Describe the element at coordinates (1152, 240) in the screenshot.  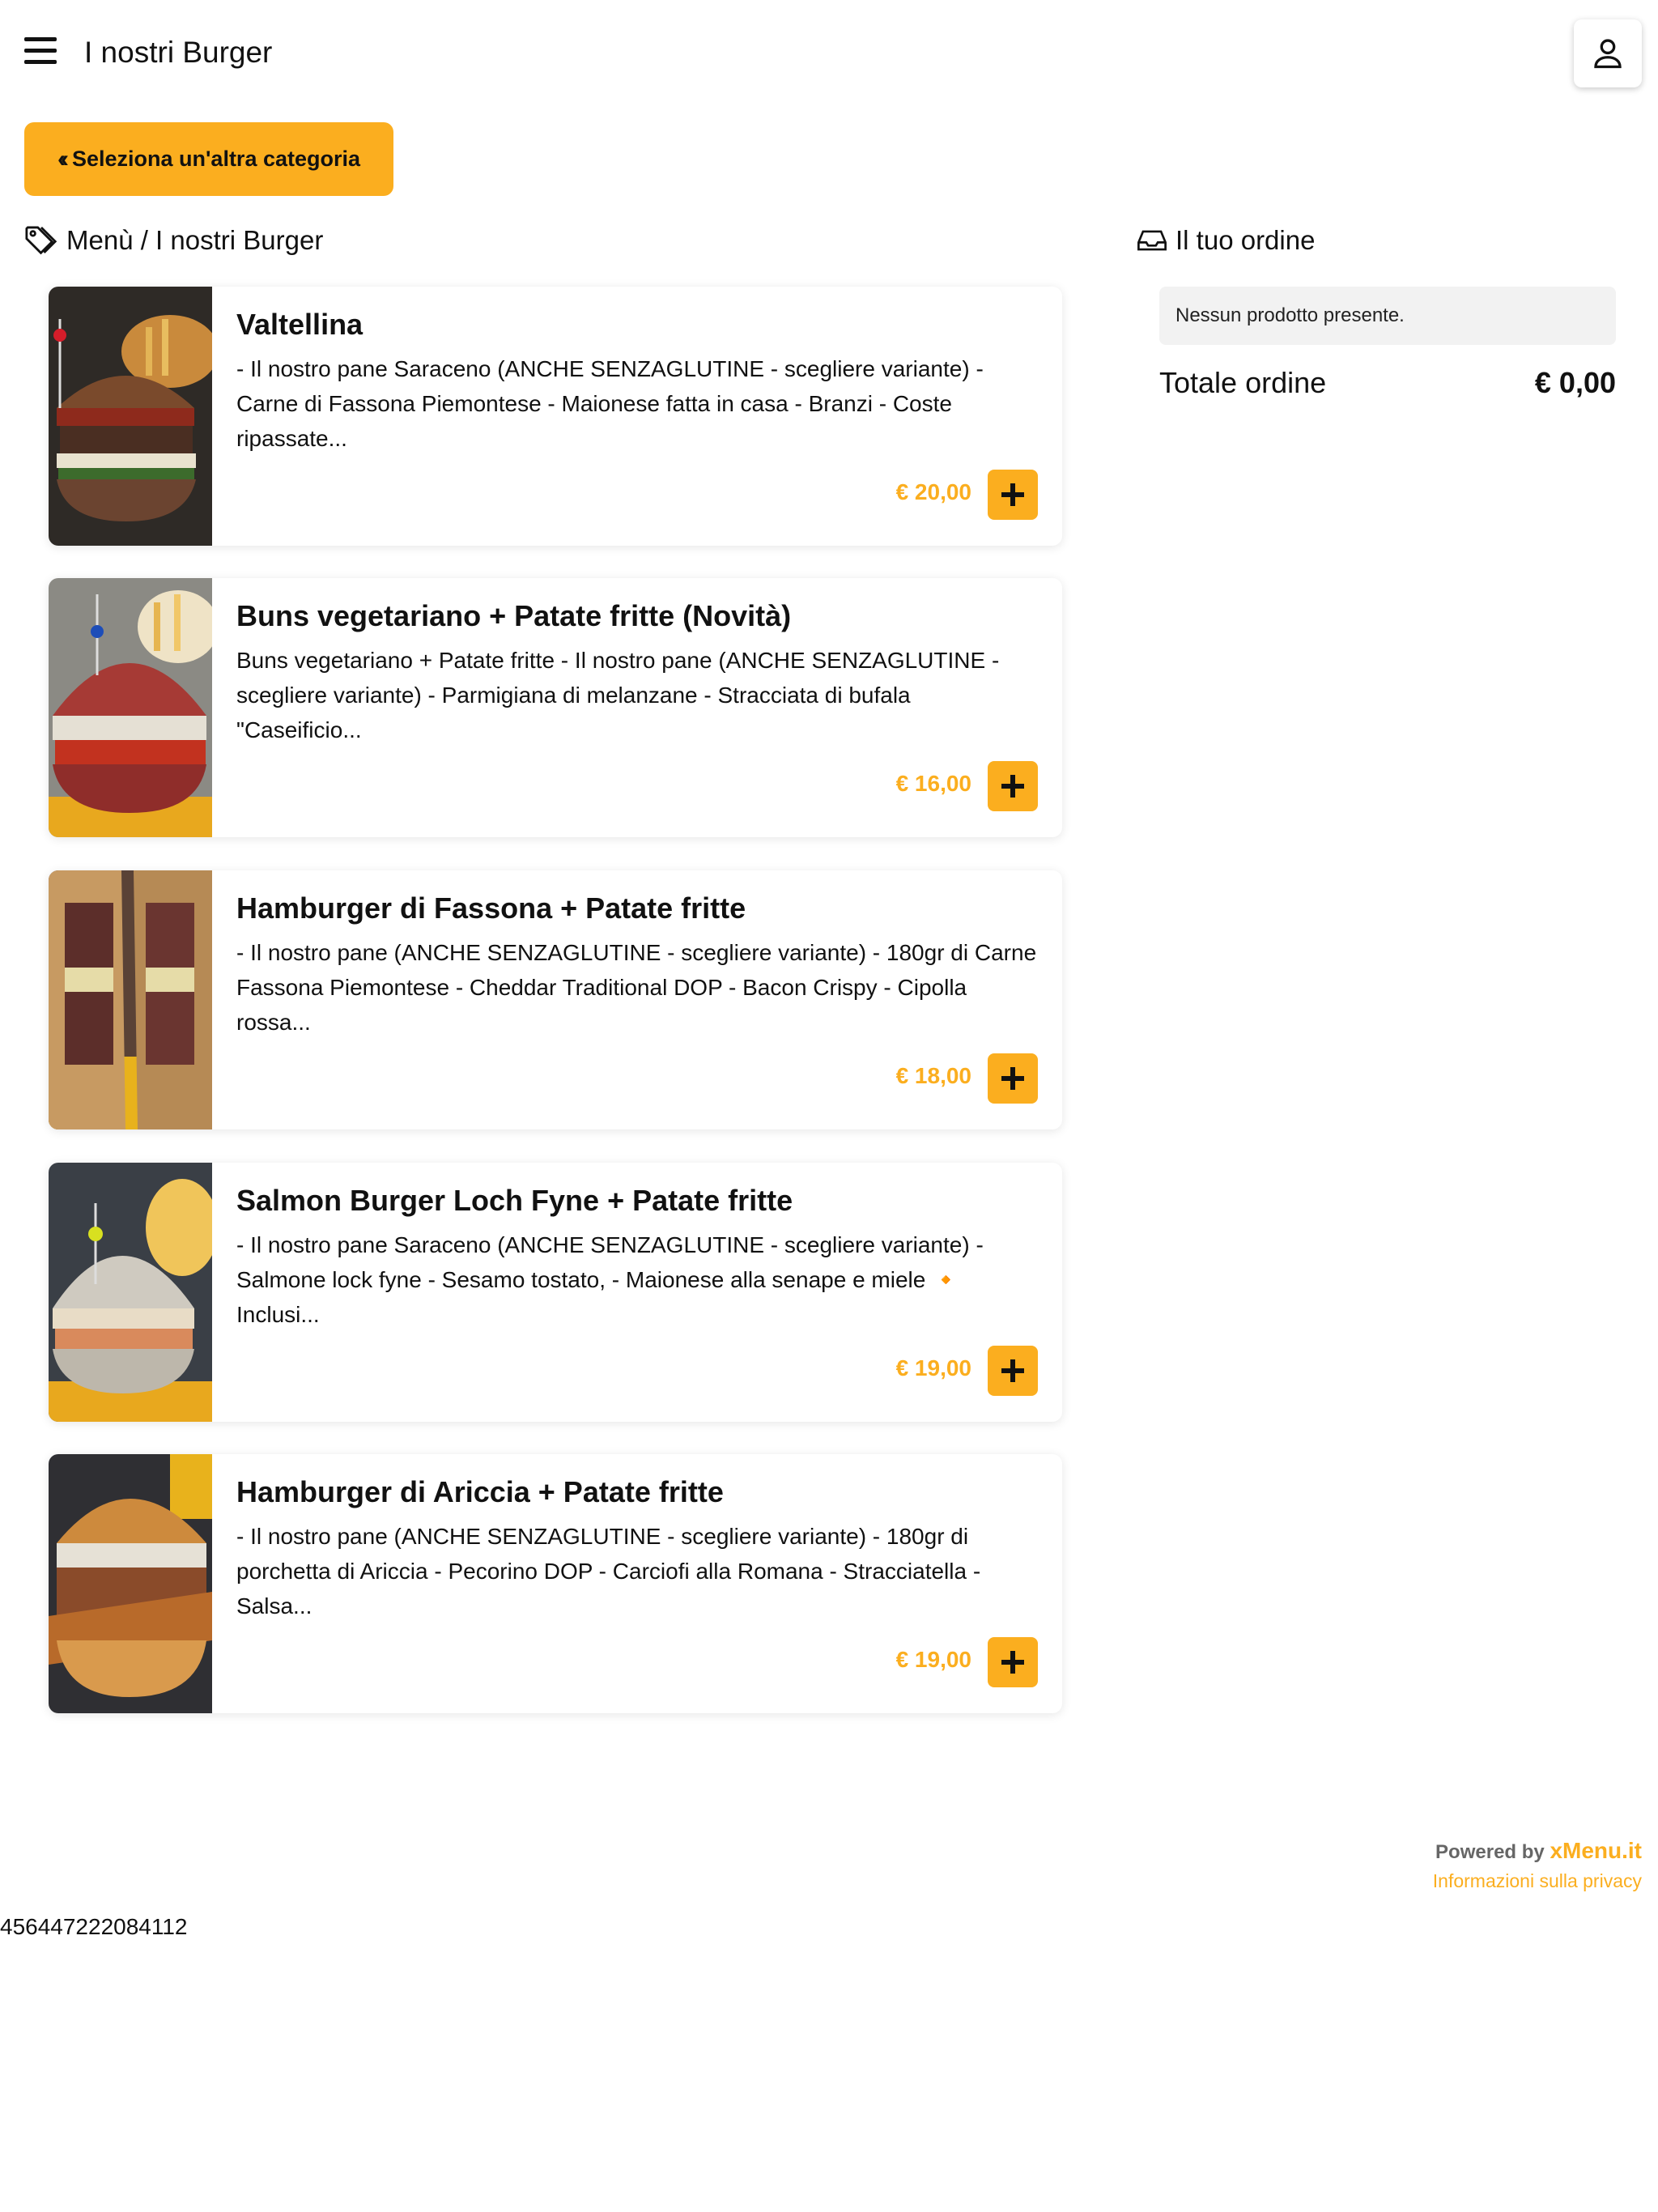
I see `inbox-icon` at that location.